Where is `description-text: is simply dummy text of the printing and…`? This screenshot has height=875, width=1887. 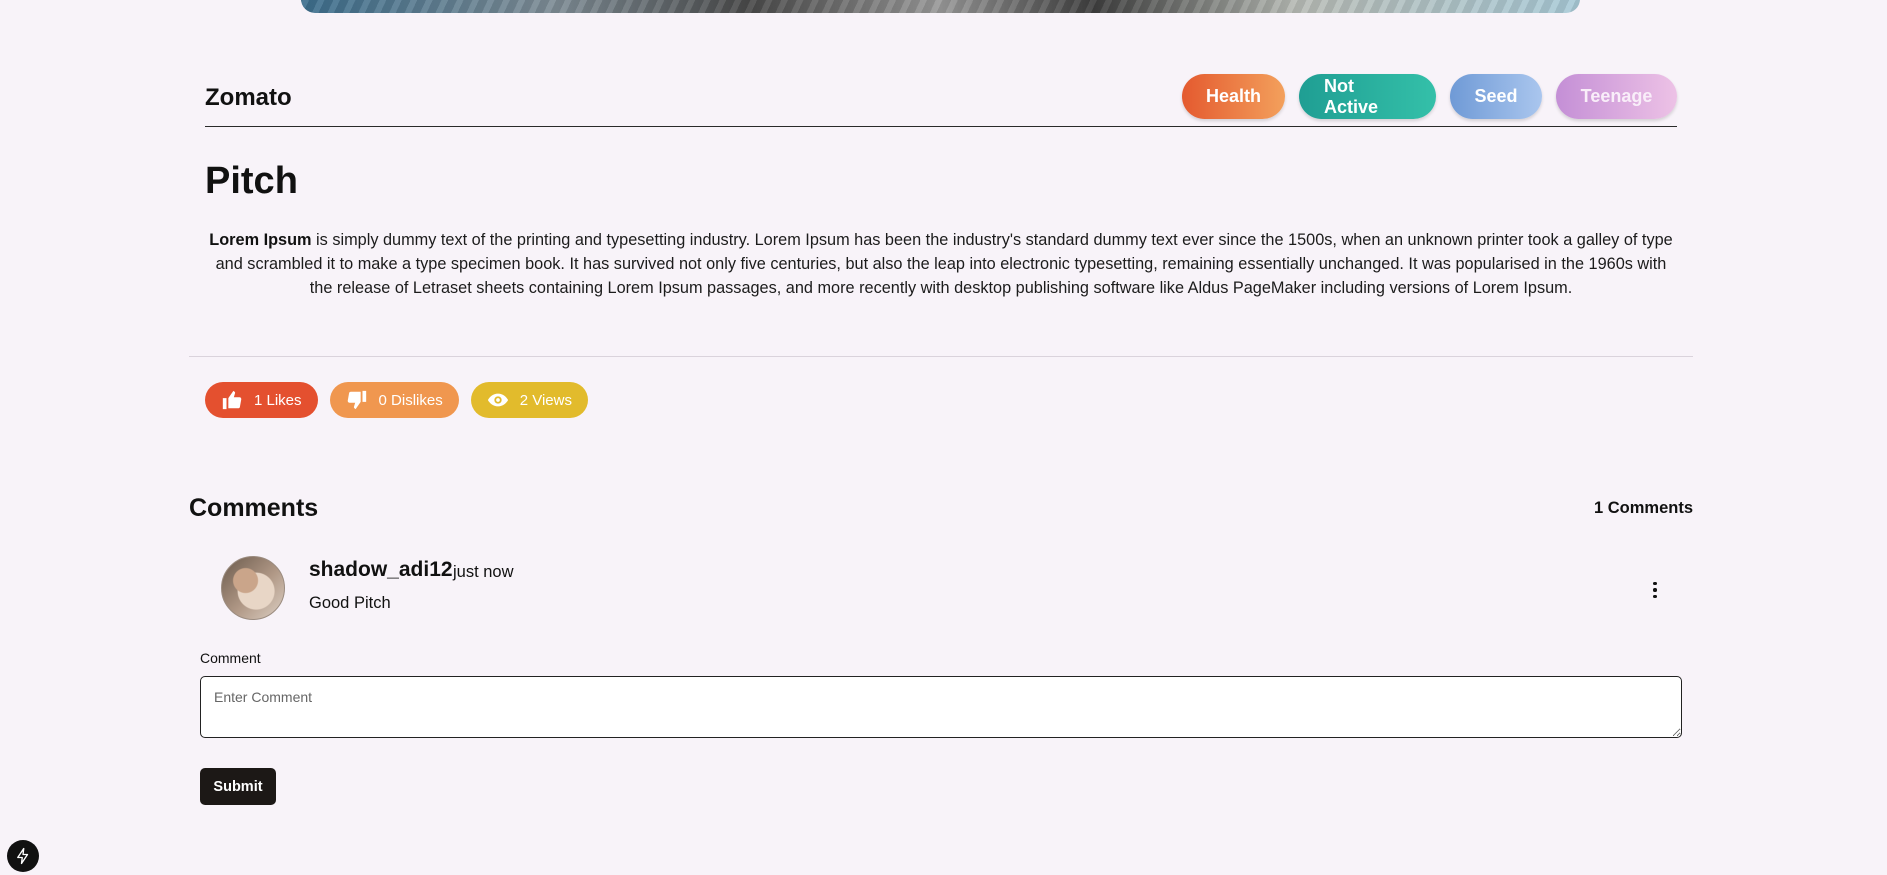
description-text: is simply dummy text of the printing and… is located at coordinates (944, 264).